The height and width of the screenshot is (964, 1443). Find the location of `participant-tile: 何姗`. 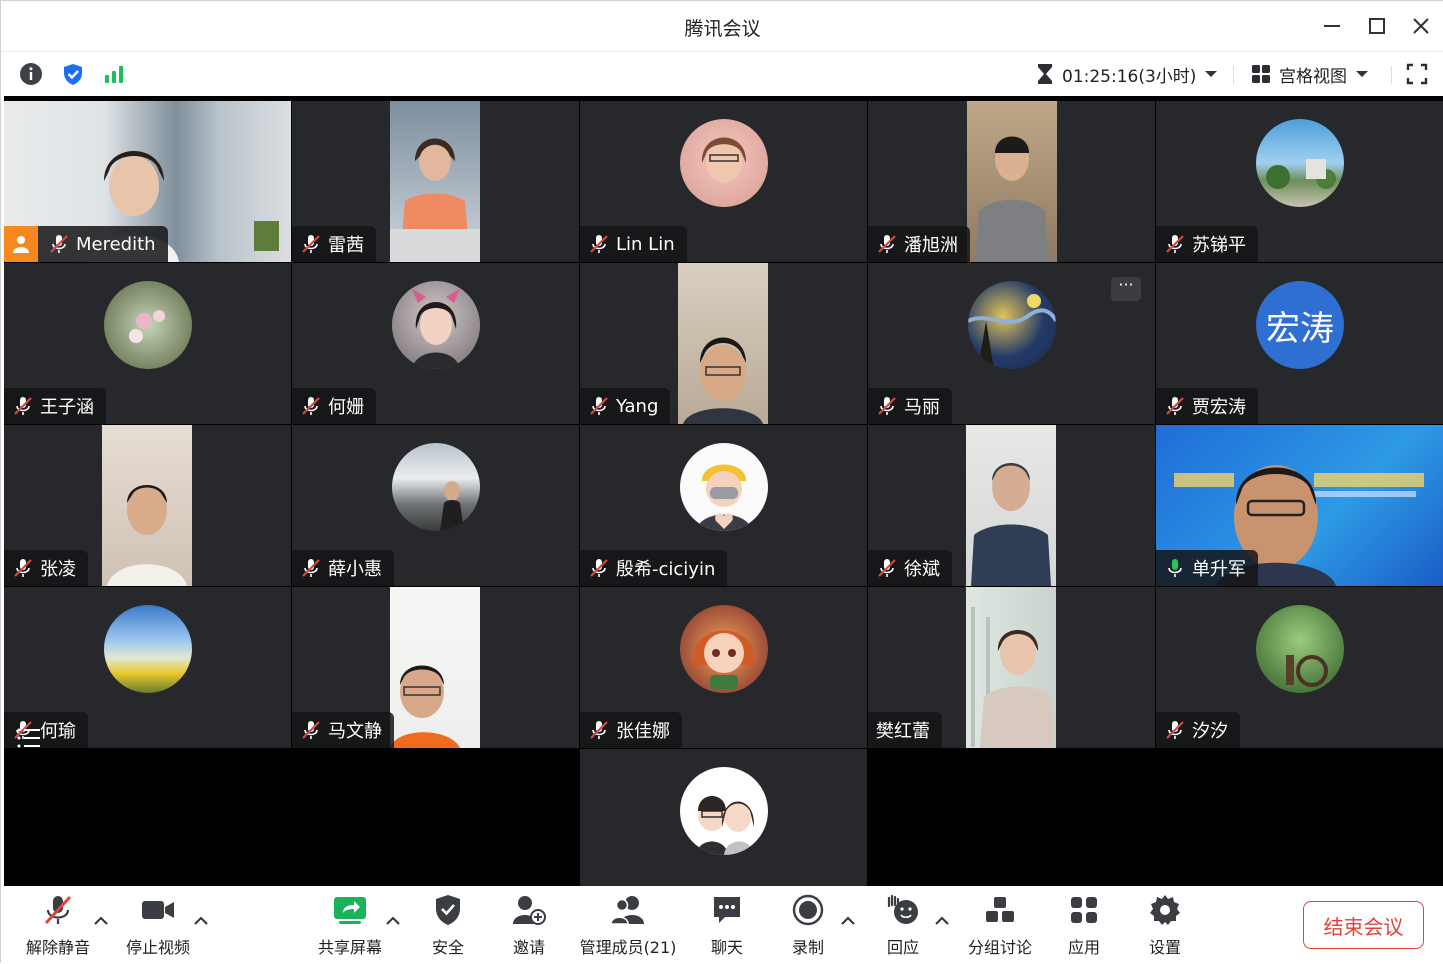

participant-tile: 何姗 is located at coordinates (435, 343).